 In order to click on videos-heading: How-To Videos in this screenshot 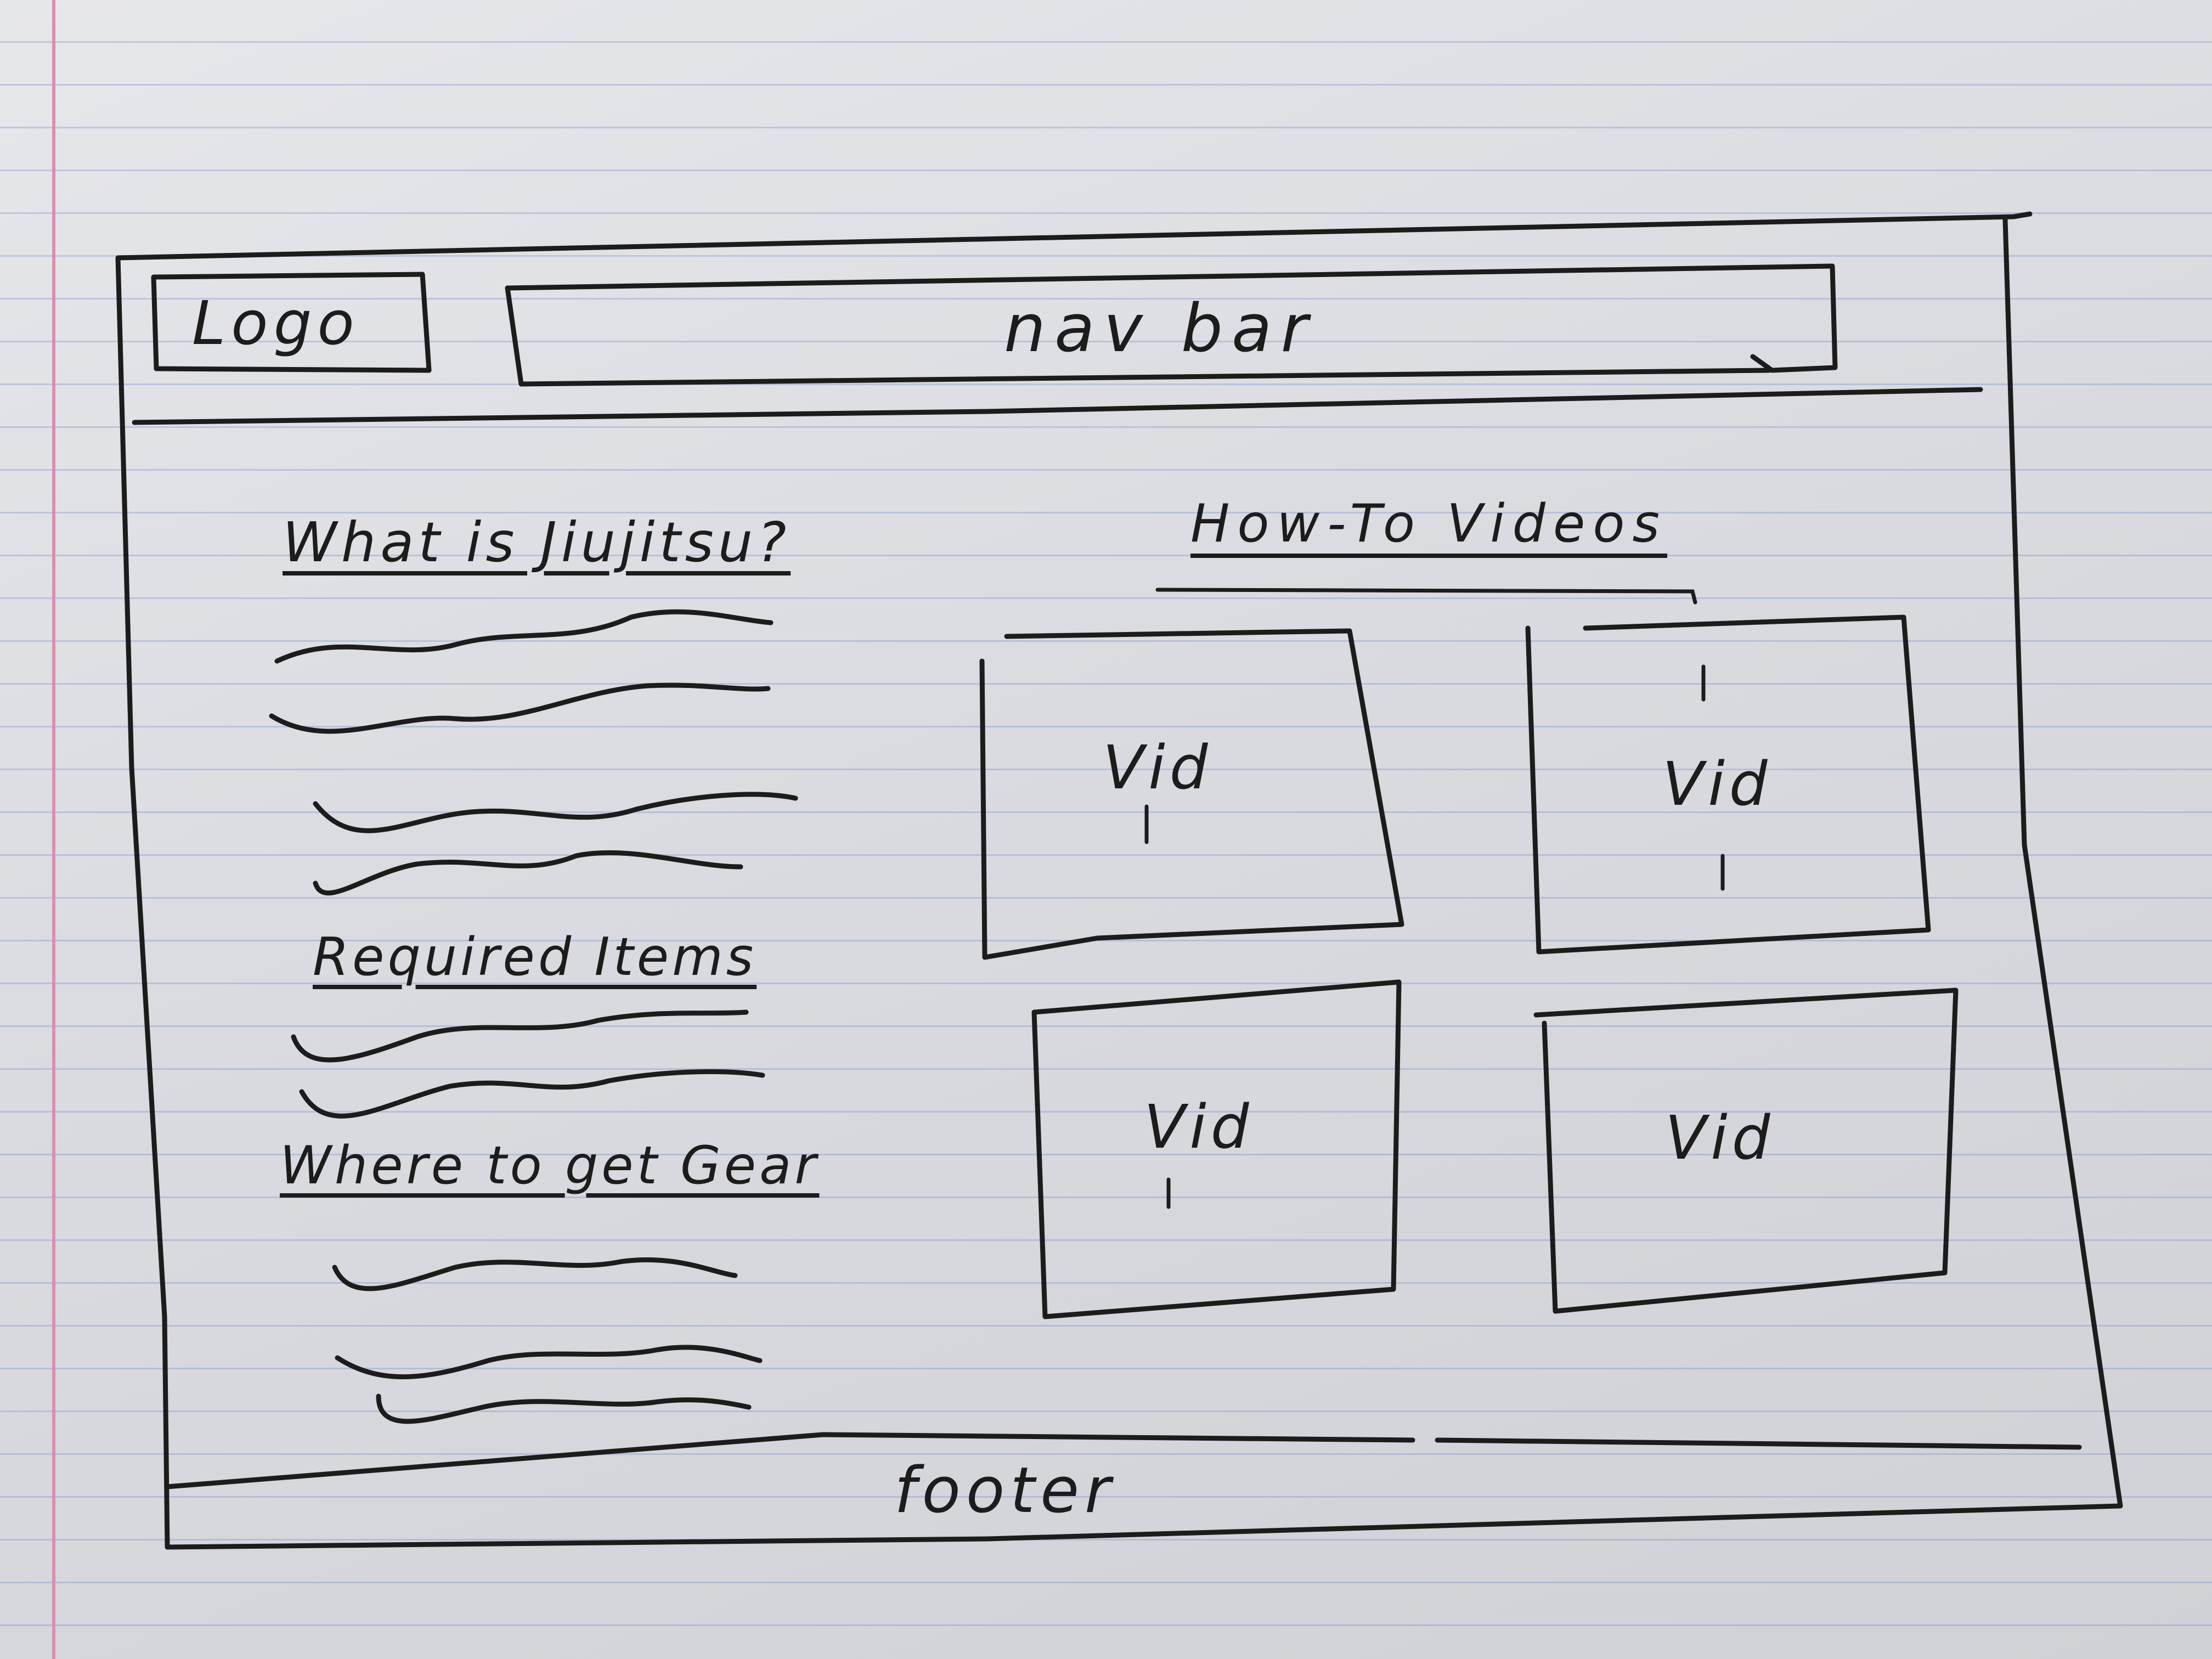, I will do `click(1428, 524)`.